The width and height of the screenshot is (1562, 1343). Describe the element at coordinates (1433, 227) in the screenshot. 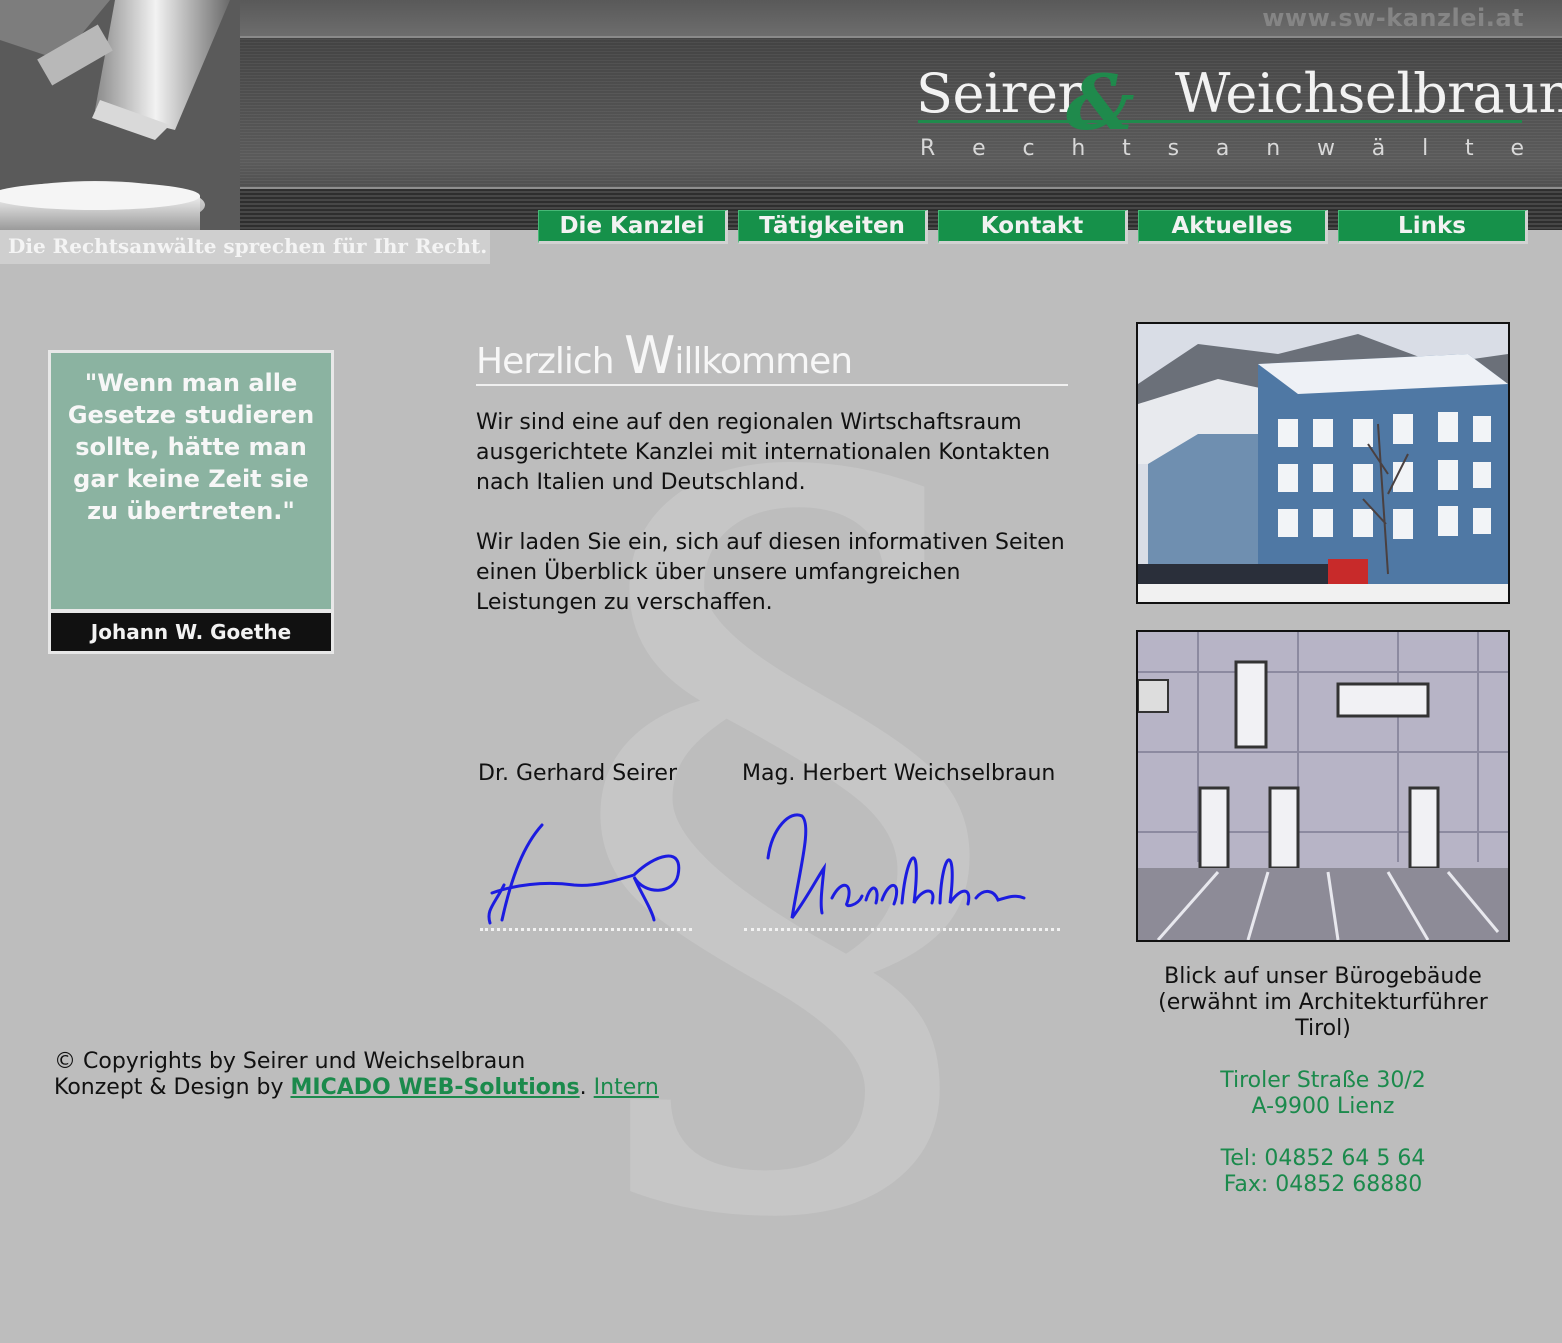

I see `nav-links: Links` at that location.